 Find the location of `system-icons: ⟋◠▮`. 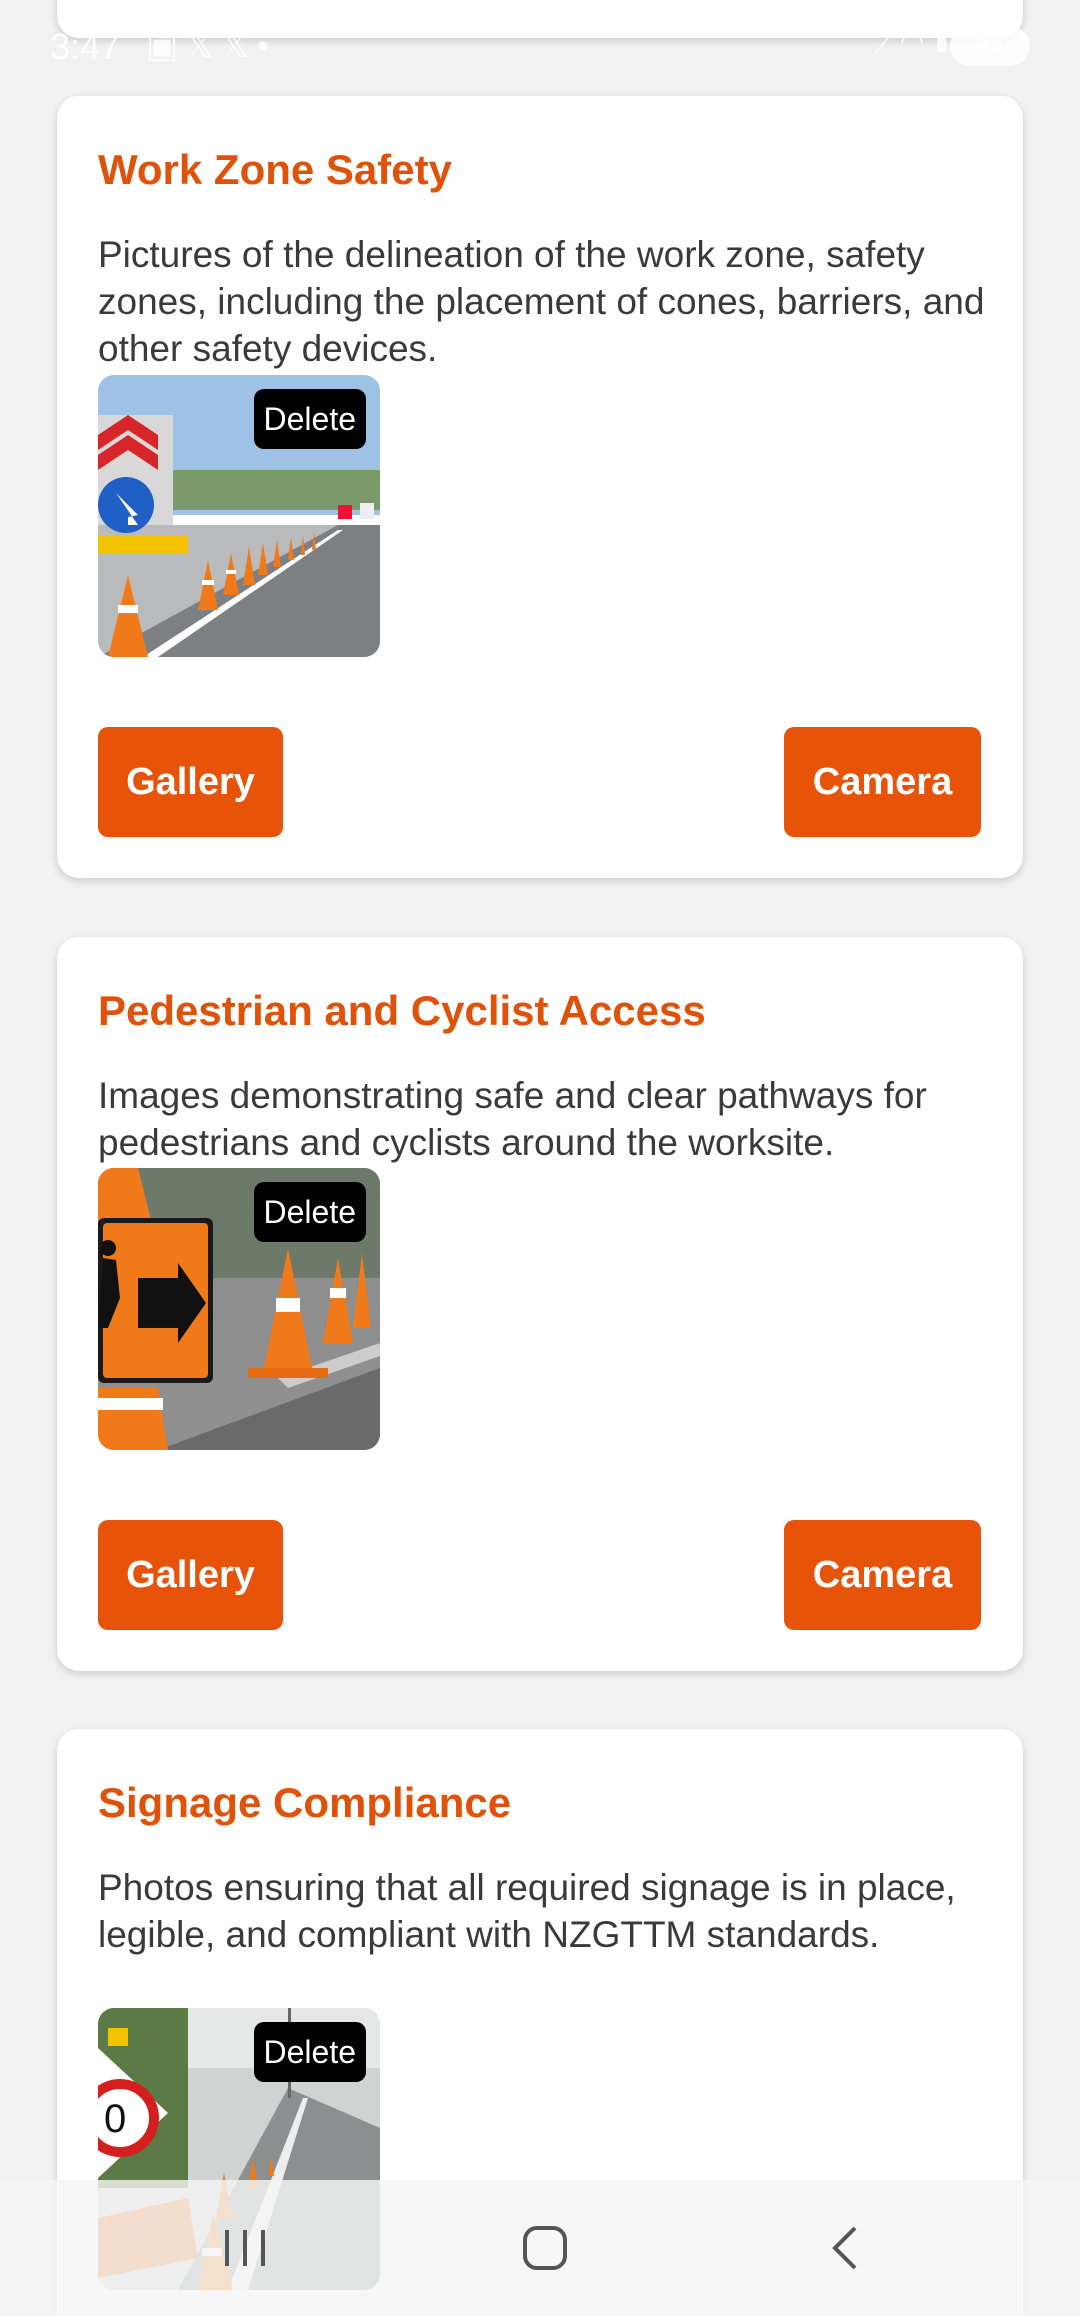

system-icons: ⟋◠▮ is located at coordinates (916, 45).